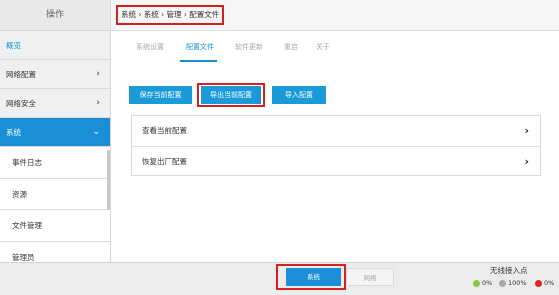 This screenshot has height=295, width=559. Describe the element at coordinates (502, 283) in the screenshot. I see `offline-status-icon` at that location.